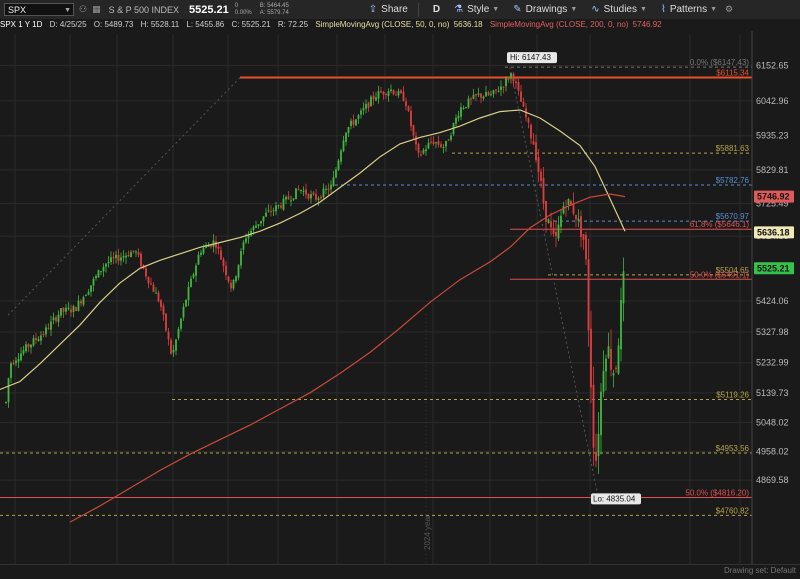 The height and width of the screenshot is (579, 800). What do you see at coordinates (476, 9) in the screenshot?
I see `style-button: ⚗ Style ▼` at bounding box center [476, 9].